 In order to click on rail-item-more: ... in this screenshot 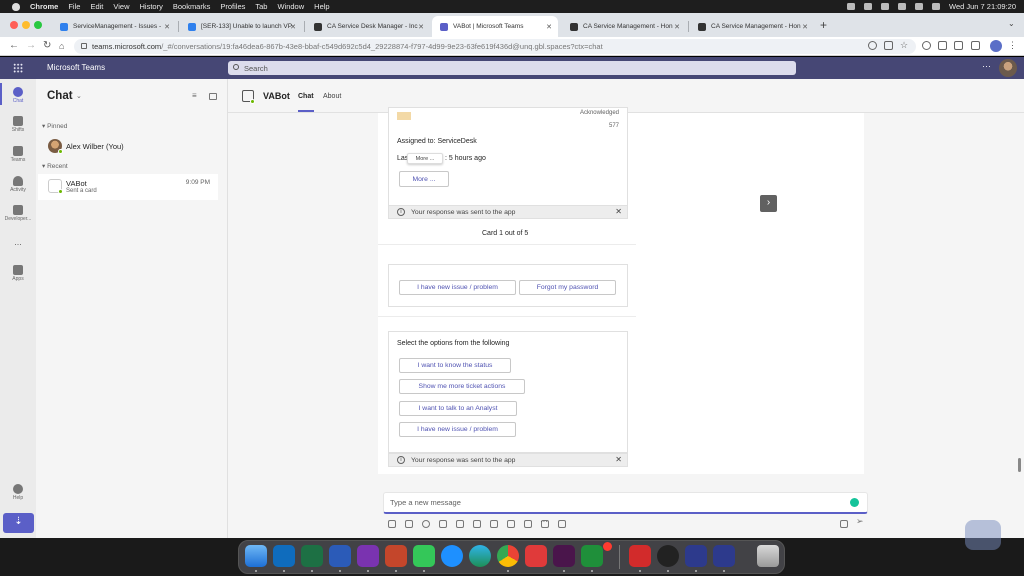, I will do `click(18, 242)`.